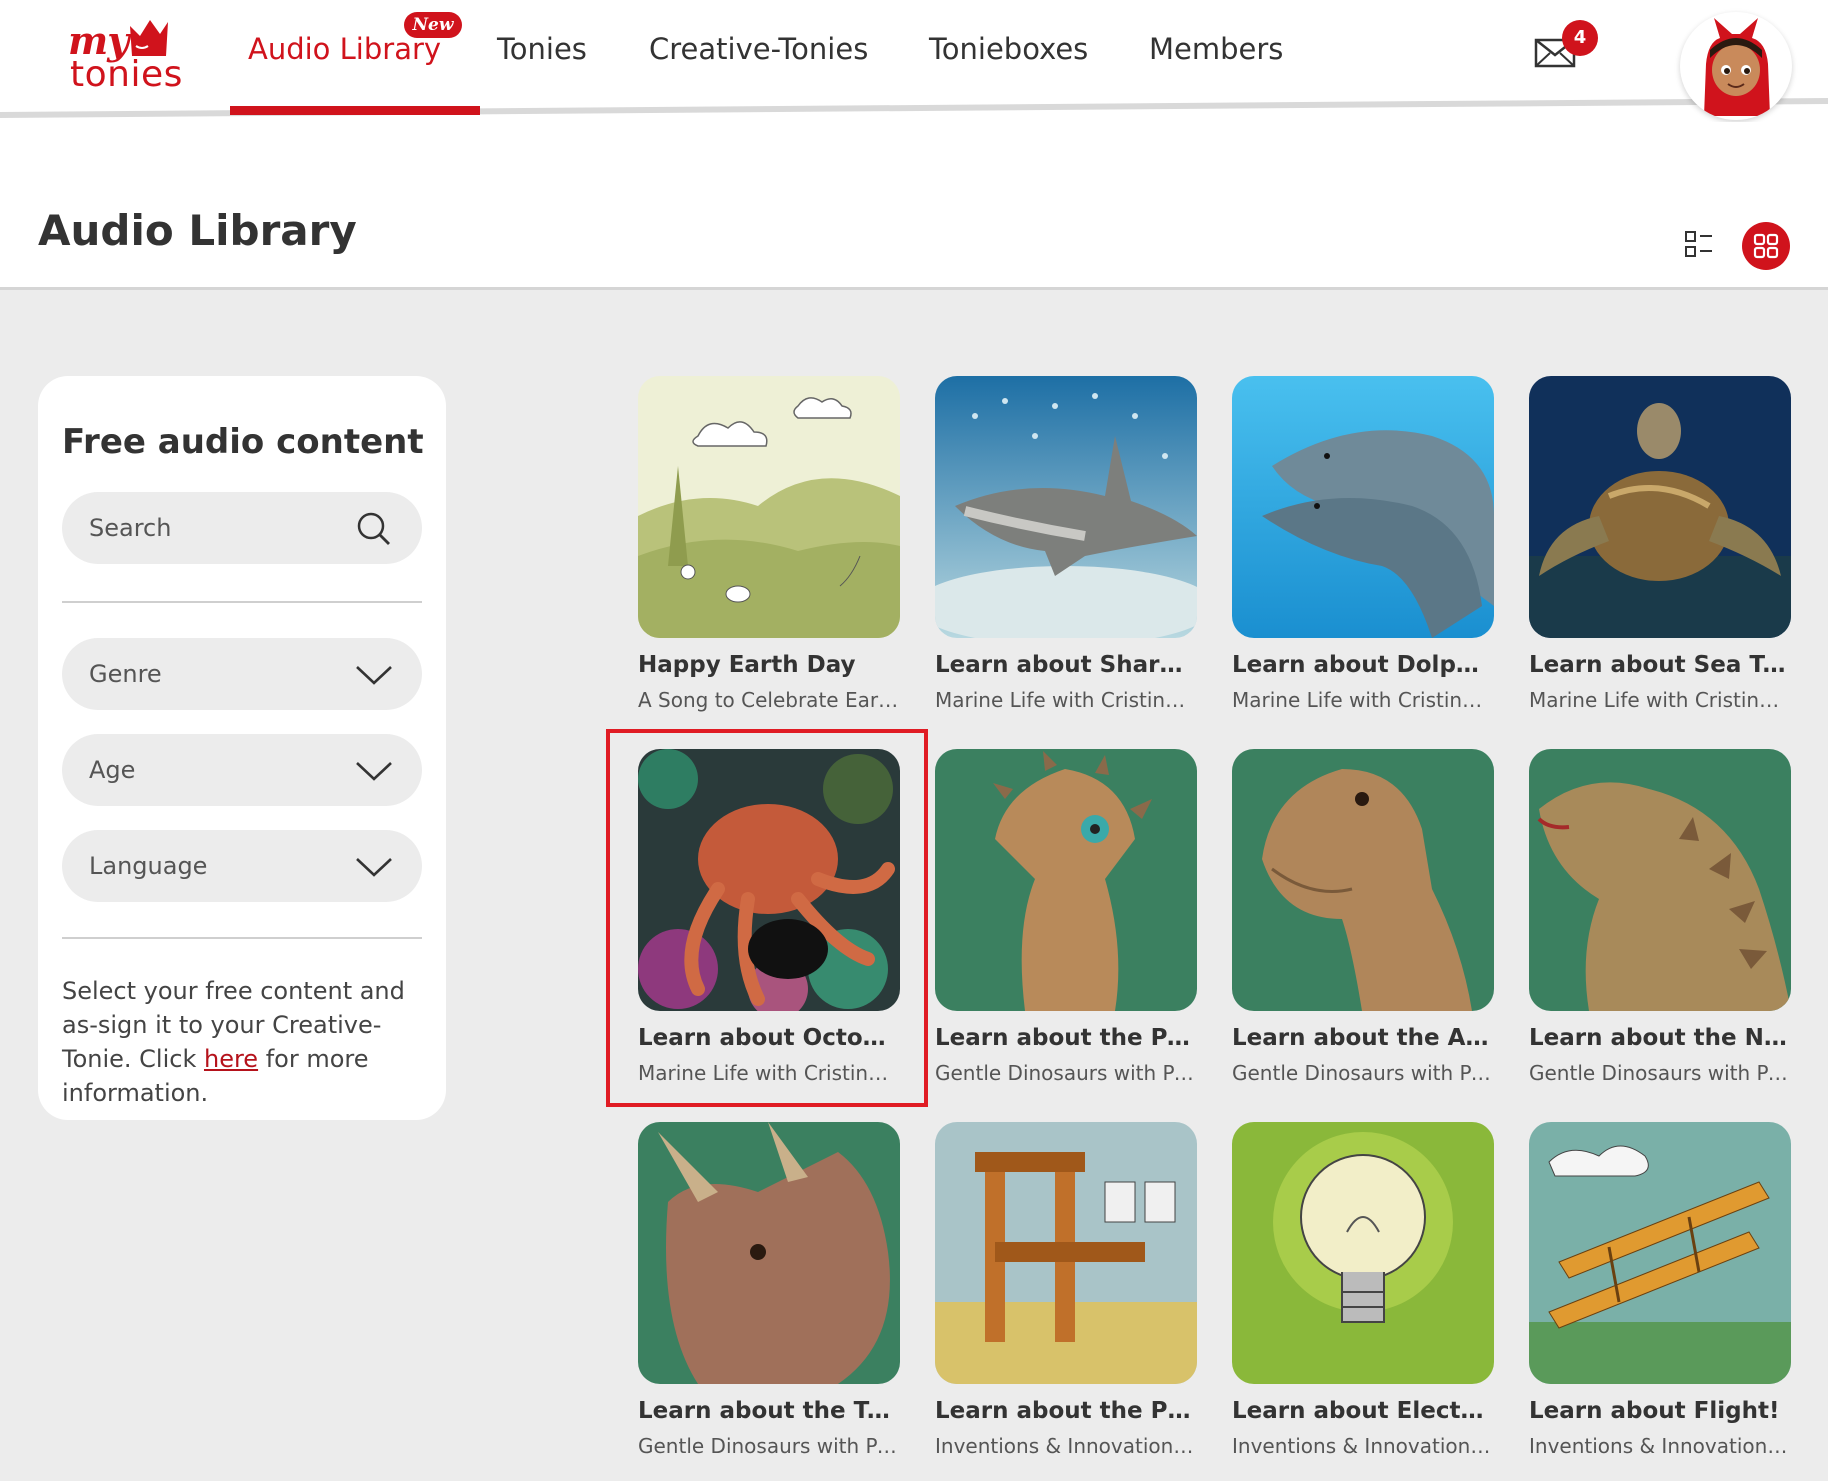 Image resolution: width=1828 pixels, height=1481 pixels. I want to click on logo-tonies-text: tonies, so click(126, 74).